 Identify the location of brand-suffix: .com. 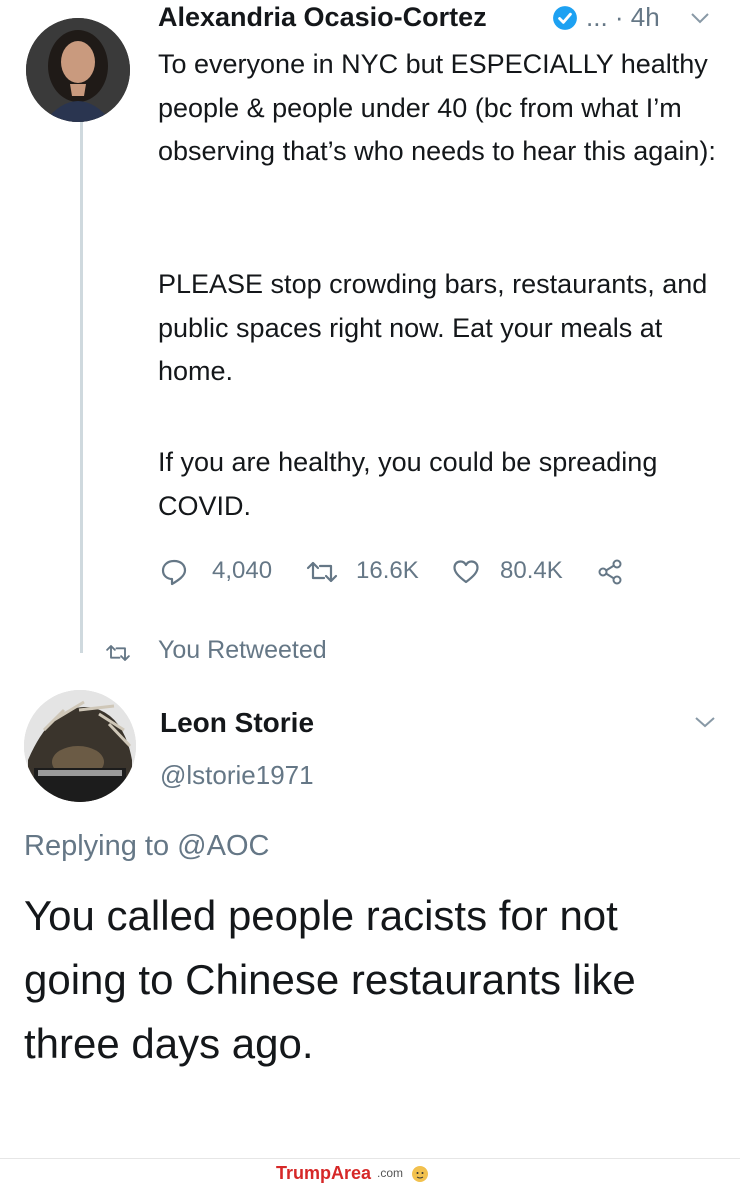
(390, 1173).